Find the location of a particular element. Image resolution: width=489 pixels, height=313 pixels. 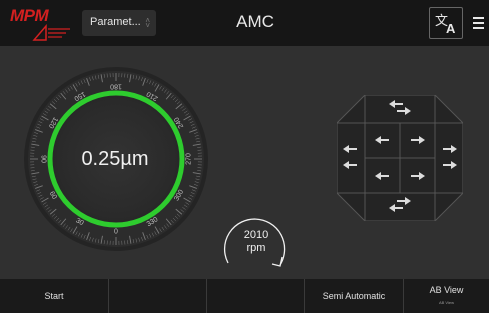

spindle-speed-value: 2010 rpm is located at coordinates (256, 242).